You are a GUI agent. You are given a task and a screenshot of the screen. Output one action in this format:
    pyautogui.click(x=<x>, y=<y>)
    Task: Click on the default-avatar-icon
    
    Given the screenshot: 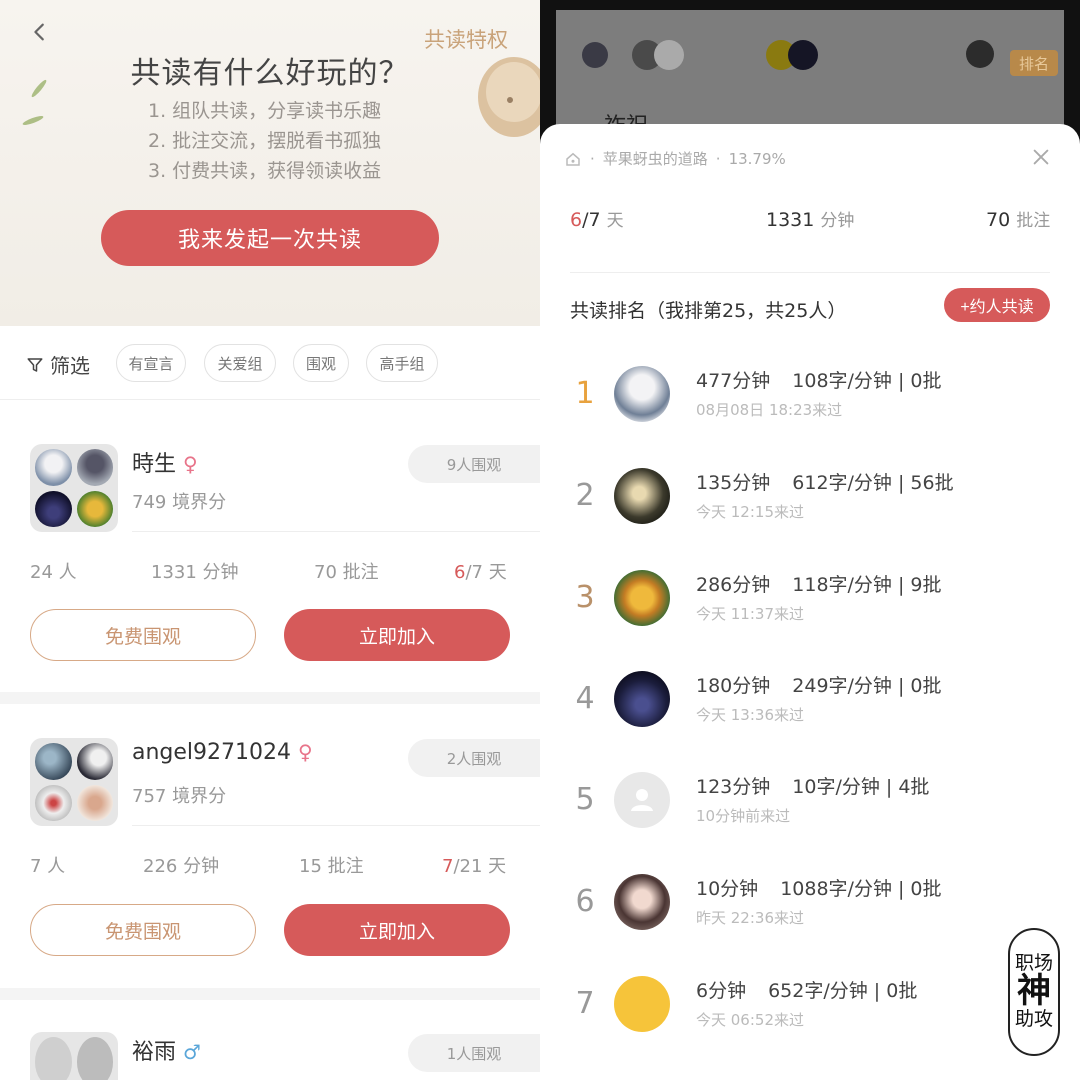 What is the action you would take?
    pyautogui.click(x=642, y=800)
    